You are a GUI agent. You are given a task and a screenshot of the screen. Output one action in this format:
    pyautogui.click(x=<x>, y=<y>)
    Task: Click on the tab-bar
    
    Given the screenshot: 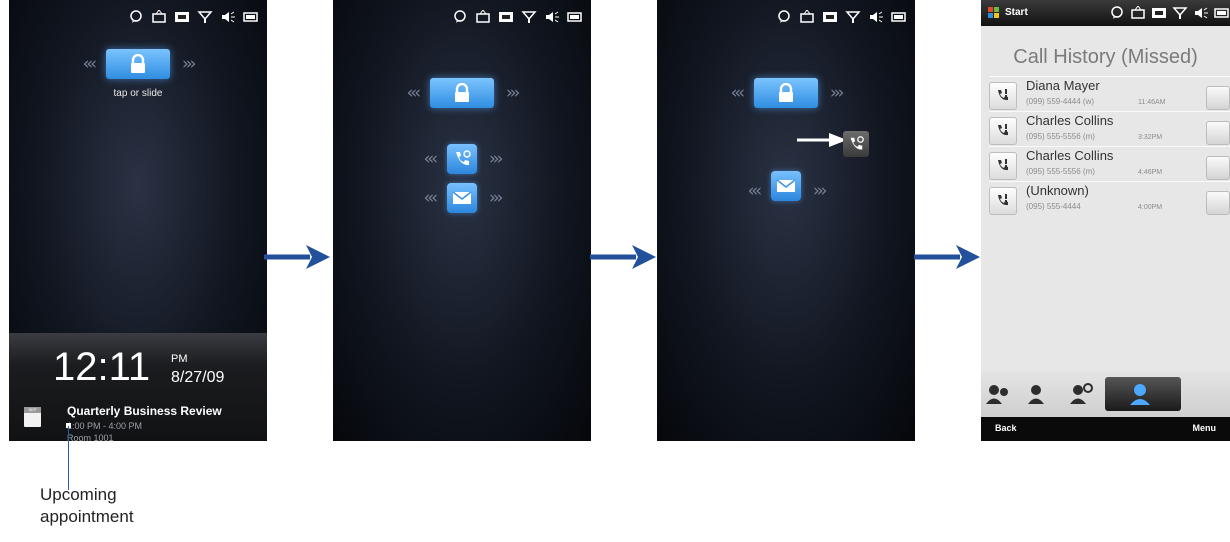 What is the action you would take?
    pyautogui.click(x=1105, y=394)
    